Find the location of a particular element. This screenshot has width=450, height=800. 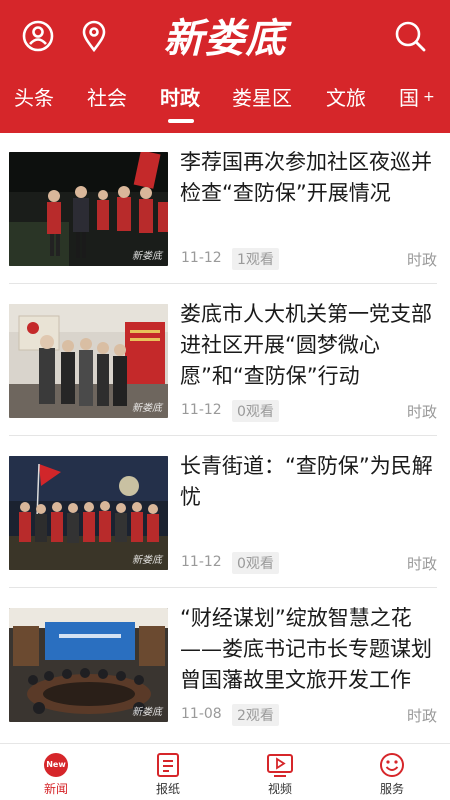

nav-service-label: 服务 is located at coordinates (391, 789).